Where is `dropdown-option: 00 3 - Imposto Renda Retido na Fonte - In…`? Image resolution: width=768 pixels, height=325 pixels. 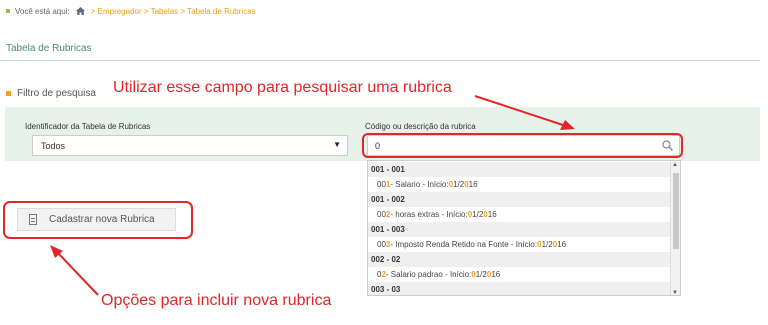 dropdown-option: 00 3 - Imposto Renda Retido na Fonte - In… is located at coordinates (519, 244).